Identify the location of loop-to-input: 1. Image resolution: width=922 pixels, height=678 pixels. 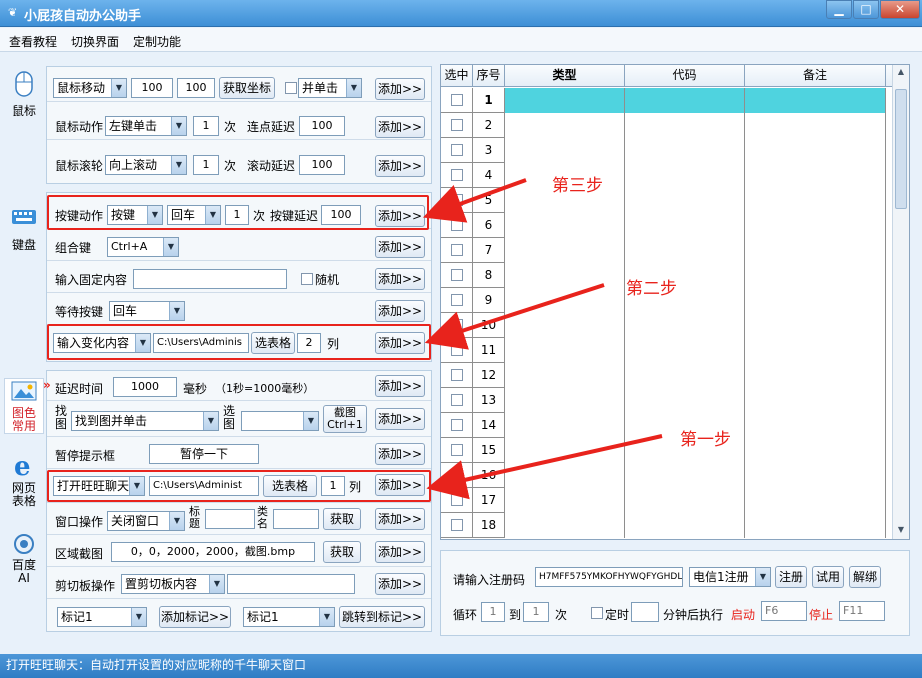
(536, 612).